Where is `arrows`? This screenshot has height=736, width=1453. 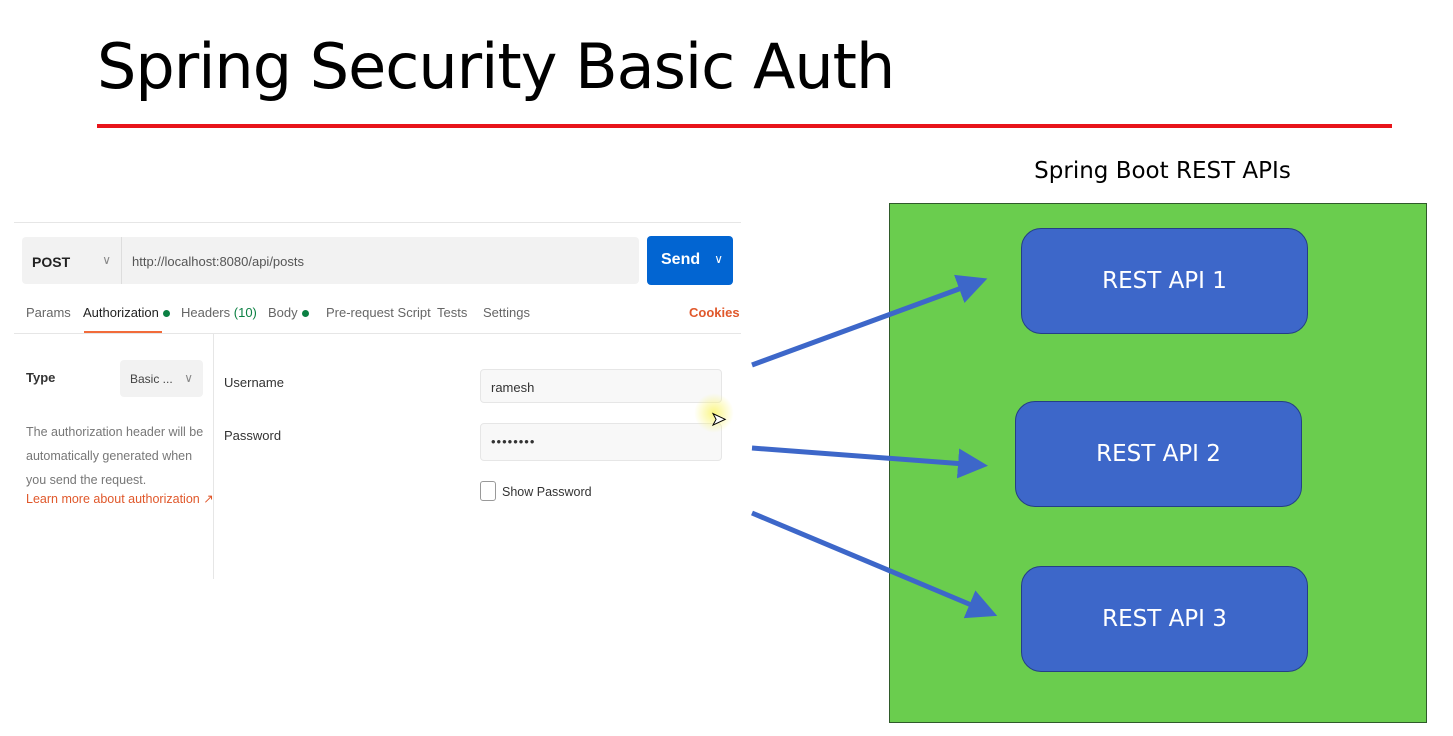
arrows is located at coordinates (874, 446).